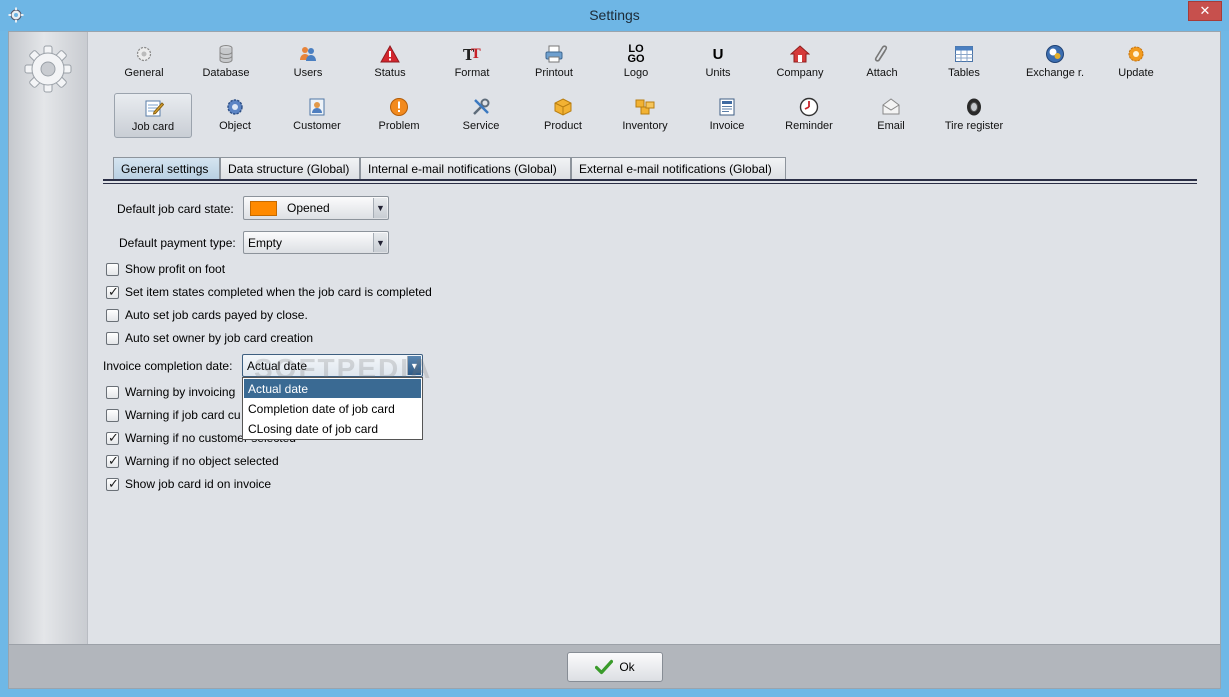 The image size is (1229, 697). What do you see at coordinates (718, 73) in the screenshot?
I see `toolbar-label: Units` at bounding box center [718, 73].